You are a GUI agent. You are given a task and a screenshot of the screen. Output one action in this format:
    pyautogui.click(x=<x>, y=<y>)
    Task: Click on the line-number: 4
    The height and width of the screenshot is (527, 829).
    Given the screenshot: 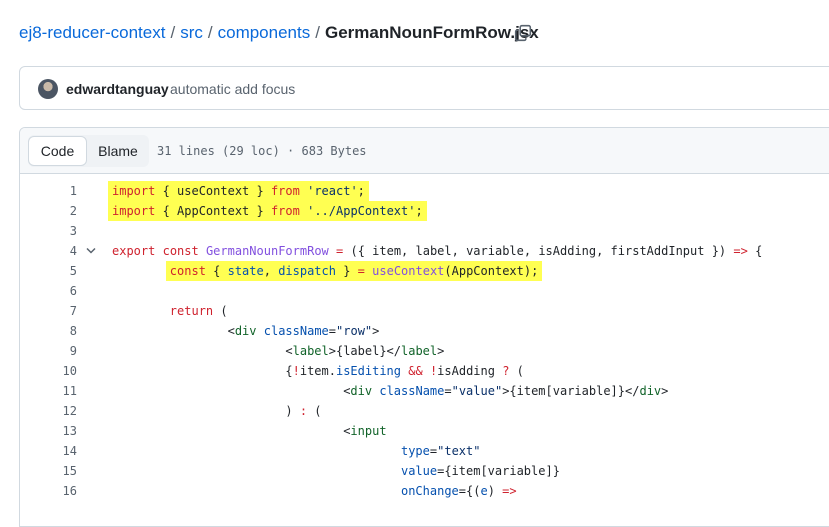 What is the action you would take?
    pyautogui.click(x=48, y=251)
    